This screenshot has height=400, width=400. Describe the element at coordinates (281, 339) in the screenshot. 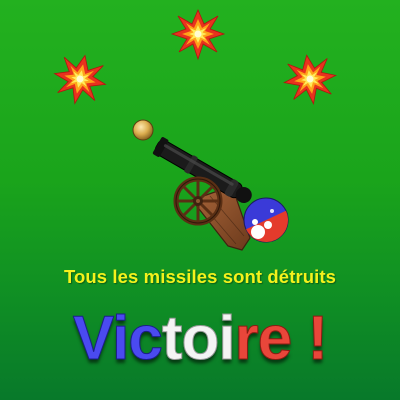

I see `victory-text-red: re !` at that location.